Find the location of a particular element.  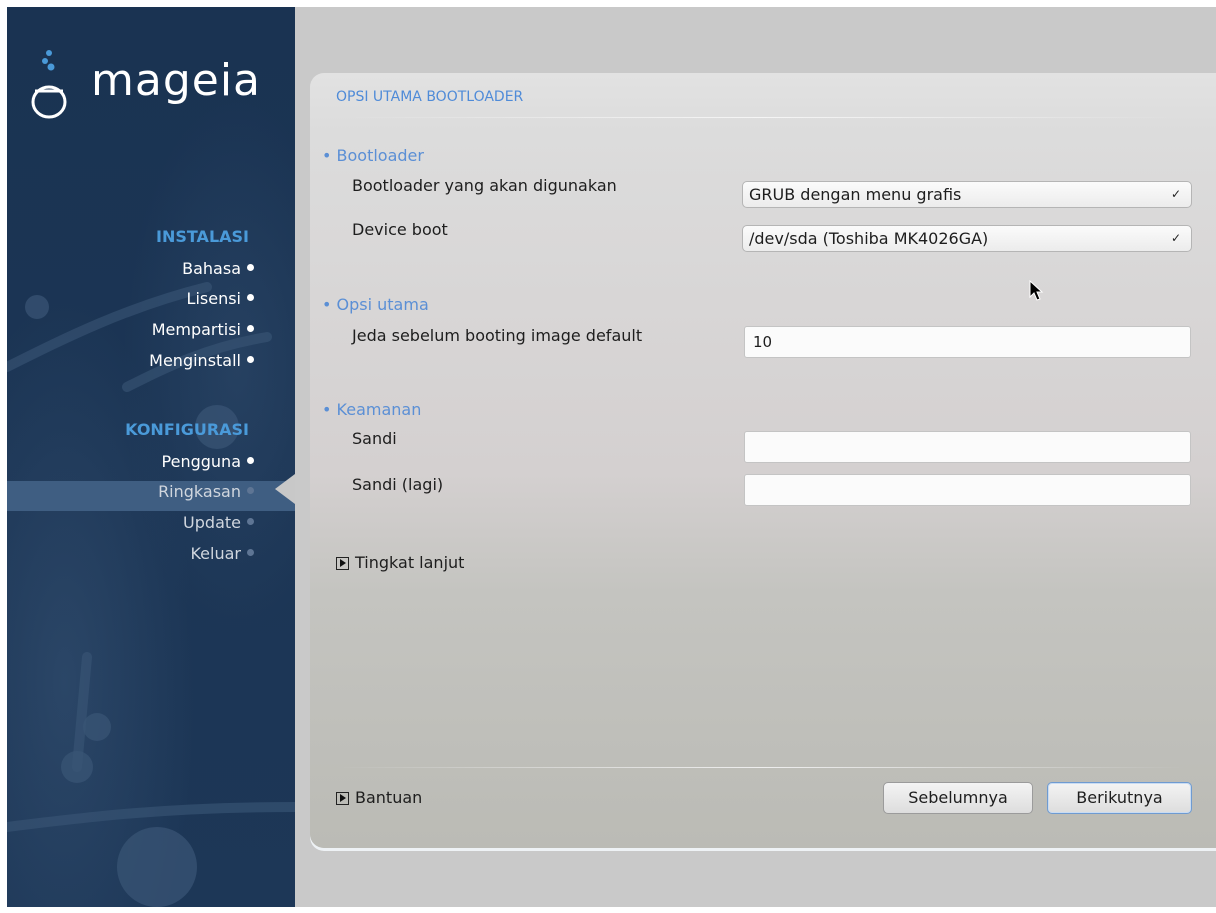

footer-divider is located at coordinates (761, 767).